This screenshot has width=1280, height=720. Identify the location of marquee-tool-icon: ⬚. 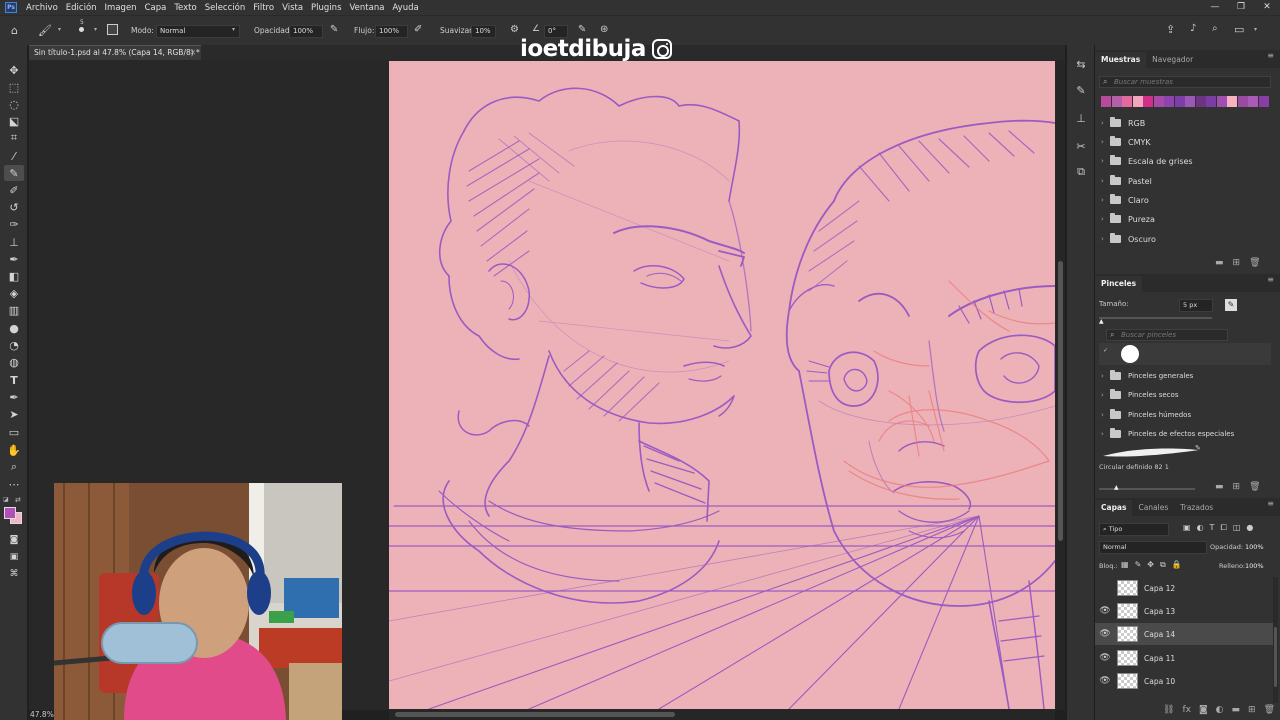
(14, 87).